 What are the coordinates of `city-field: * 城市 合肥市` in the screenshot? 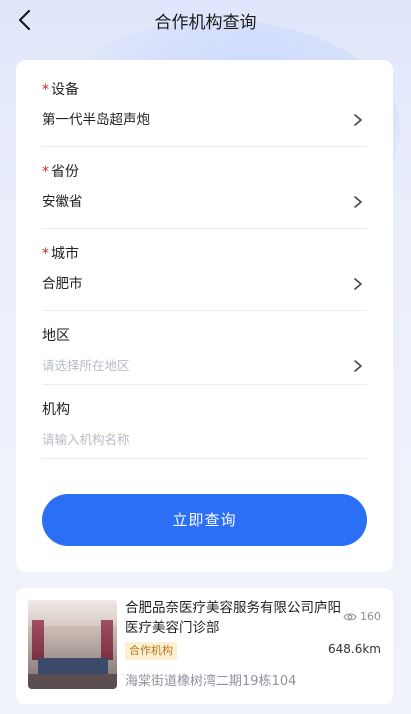 It's located at (204, 277).